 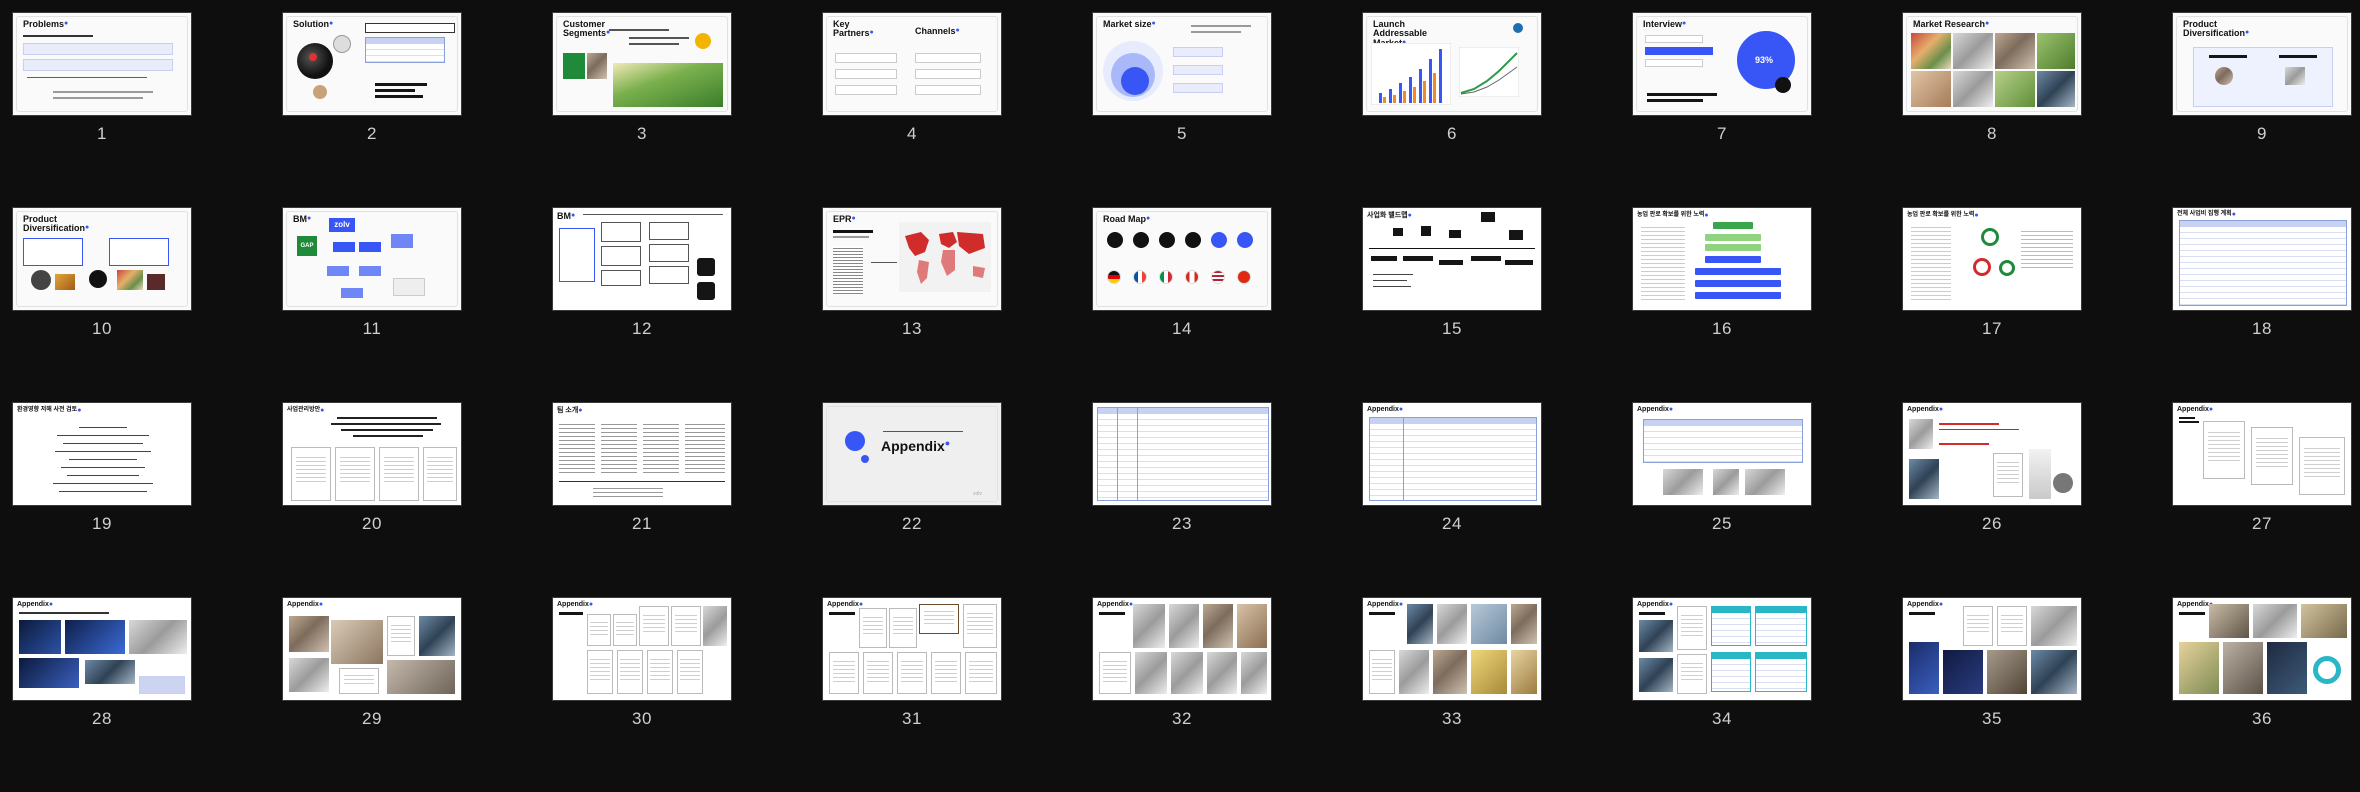 What do you see at coordinates (1452, 133) in the screenshot?
I see `slide-number: 6` at bounding box center [1452, 133].